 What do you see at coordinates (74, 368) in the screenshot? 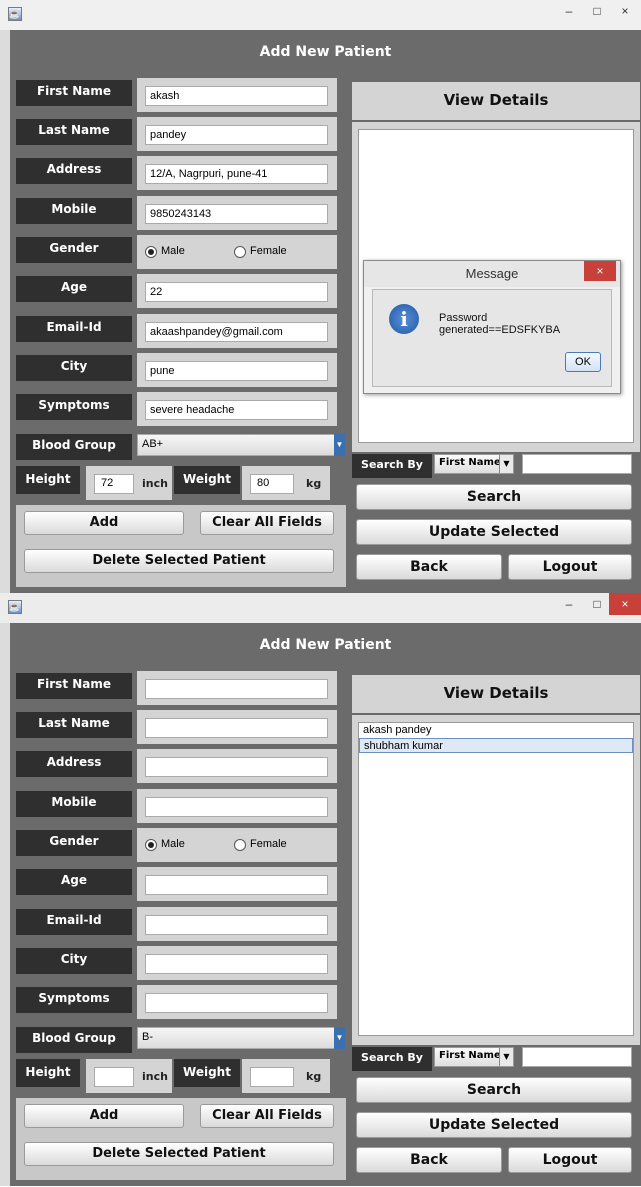
I see `city-label: City` at bounding box center [74, 368].